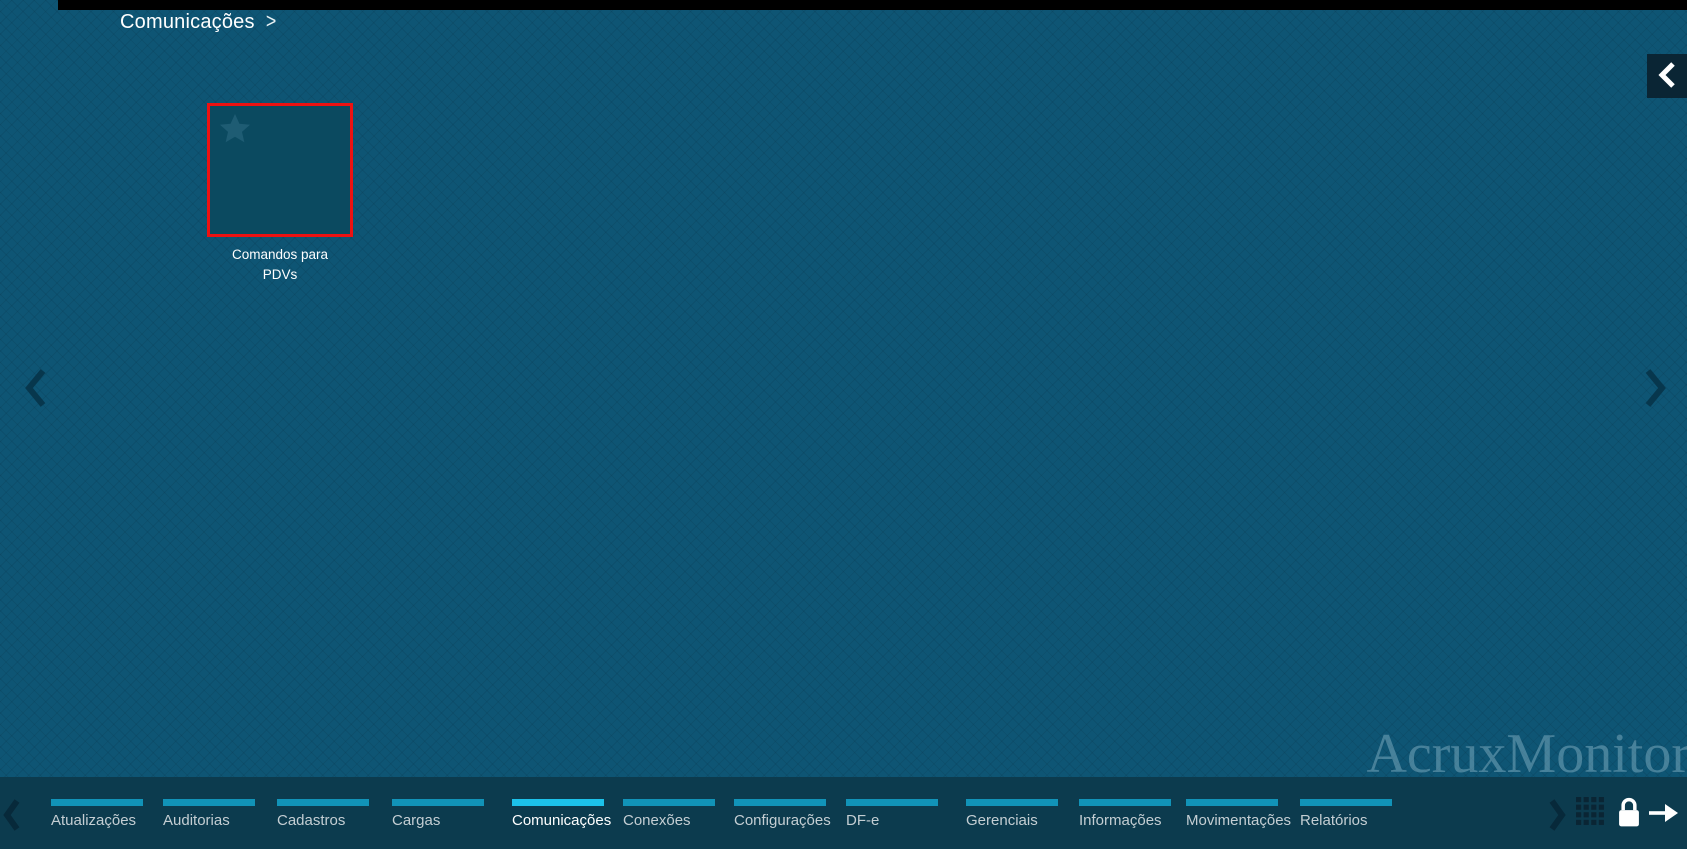  I want to click on menu-item-conexoes: Conexões, so click(669, 814).